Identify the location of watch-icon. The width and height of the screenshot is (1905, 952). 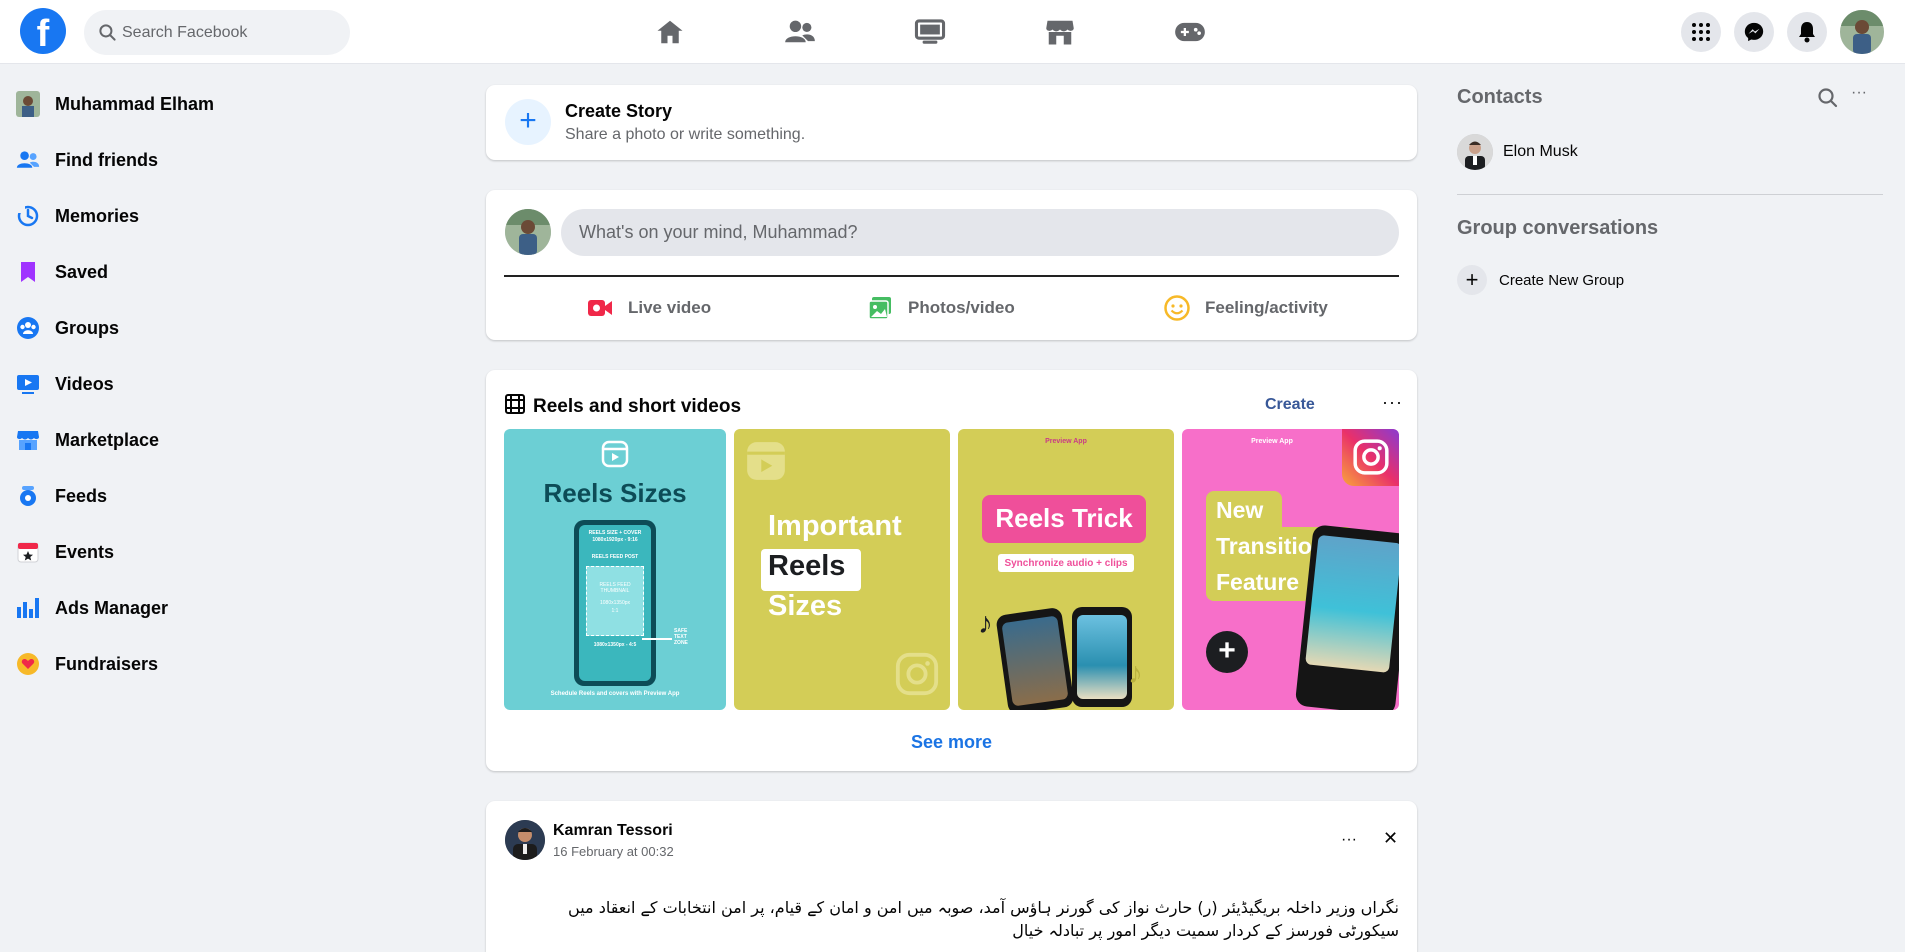
(930, 32).